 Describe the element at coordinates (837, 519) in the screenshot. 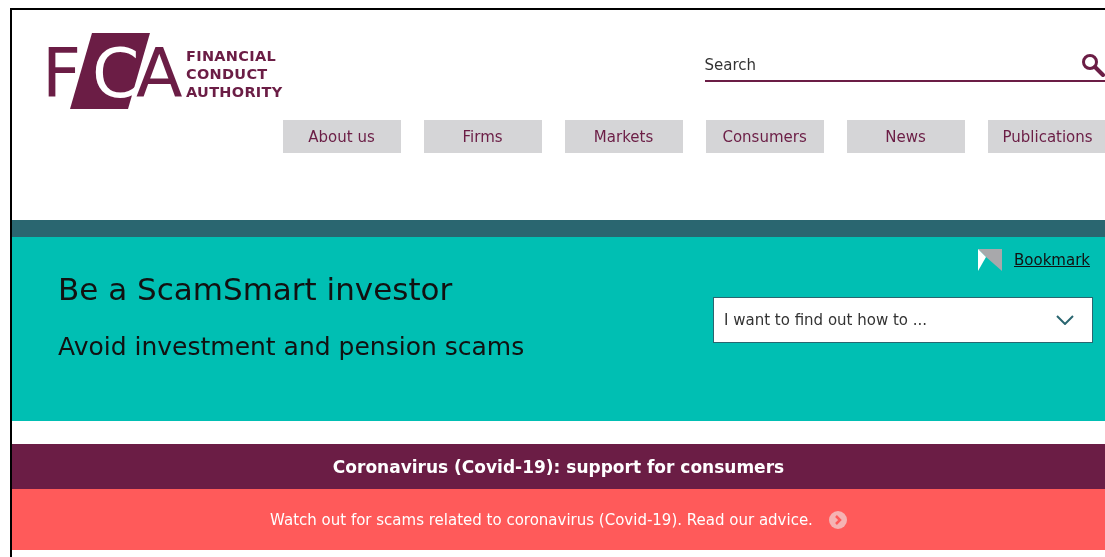

I see `arrow-circle-icon` at that location.